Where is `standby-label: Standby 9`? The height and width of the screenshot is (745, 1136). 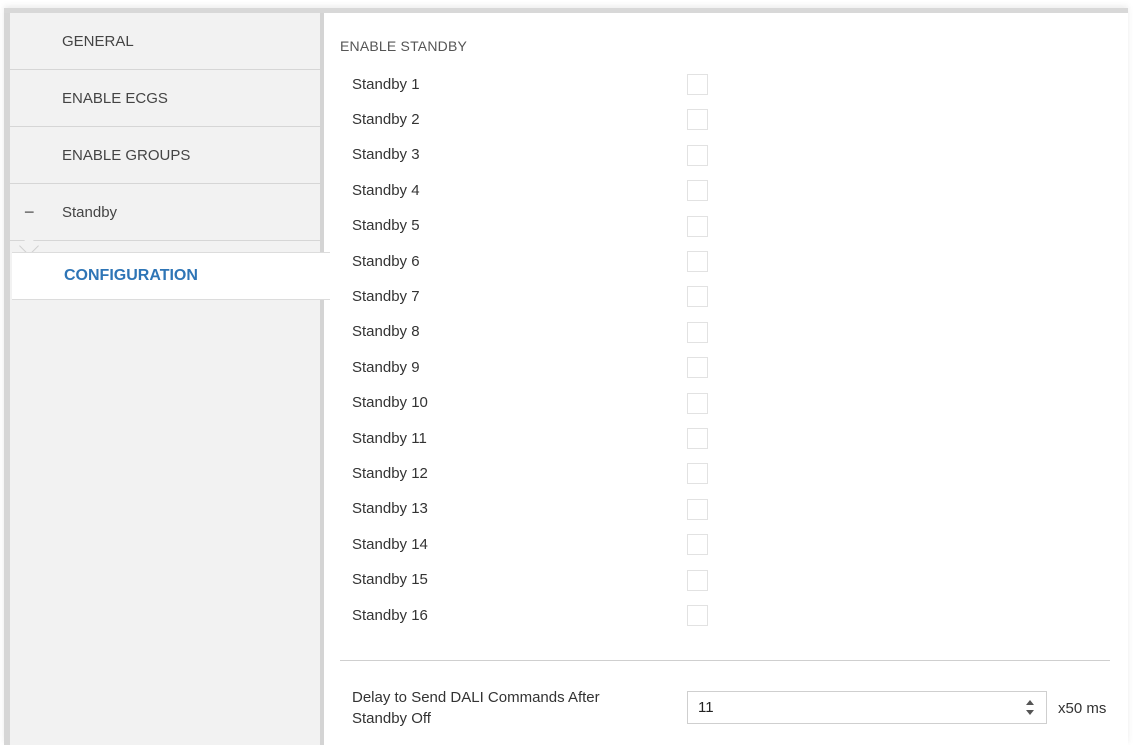
standby-label: Standby 9 is located at coordinates (386, 367).